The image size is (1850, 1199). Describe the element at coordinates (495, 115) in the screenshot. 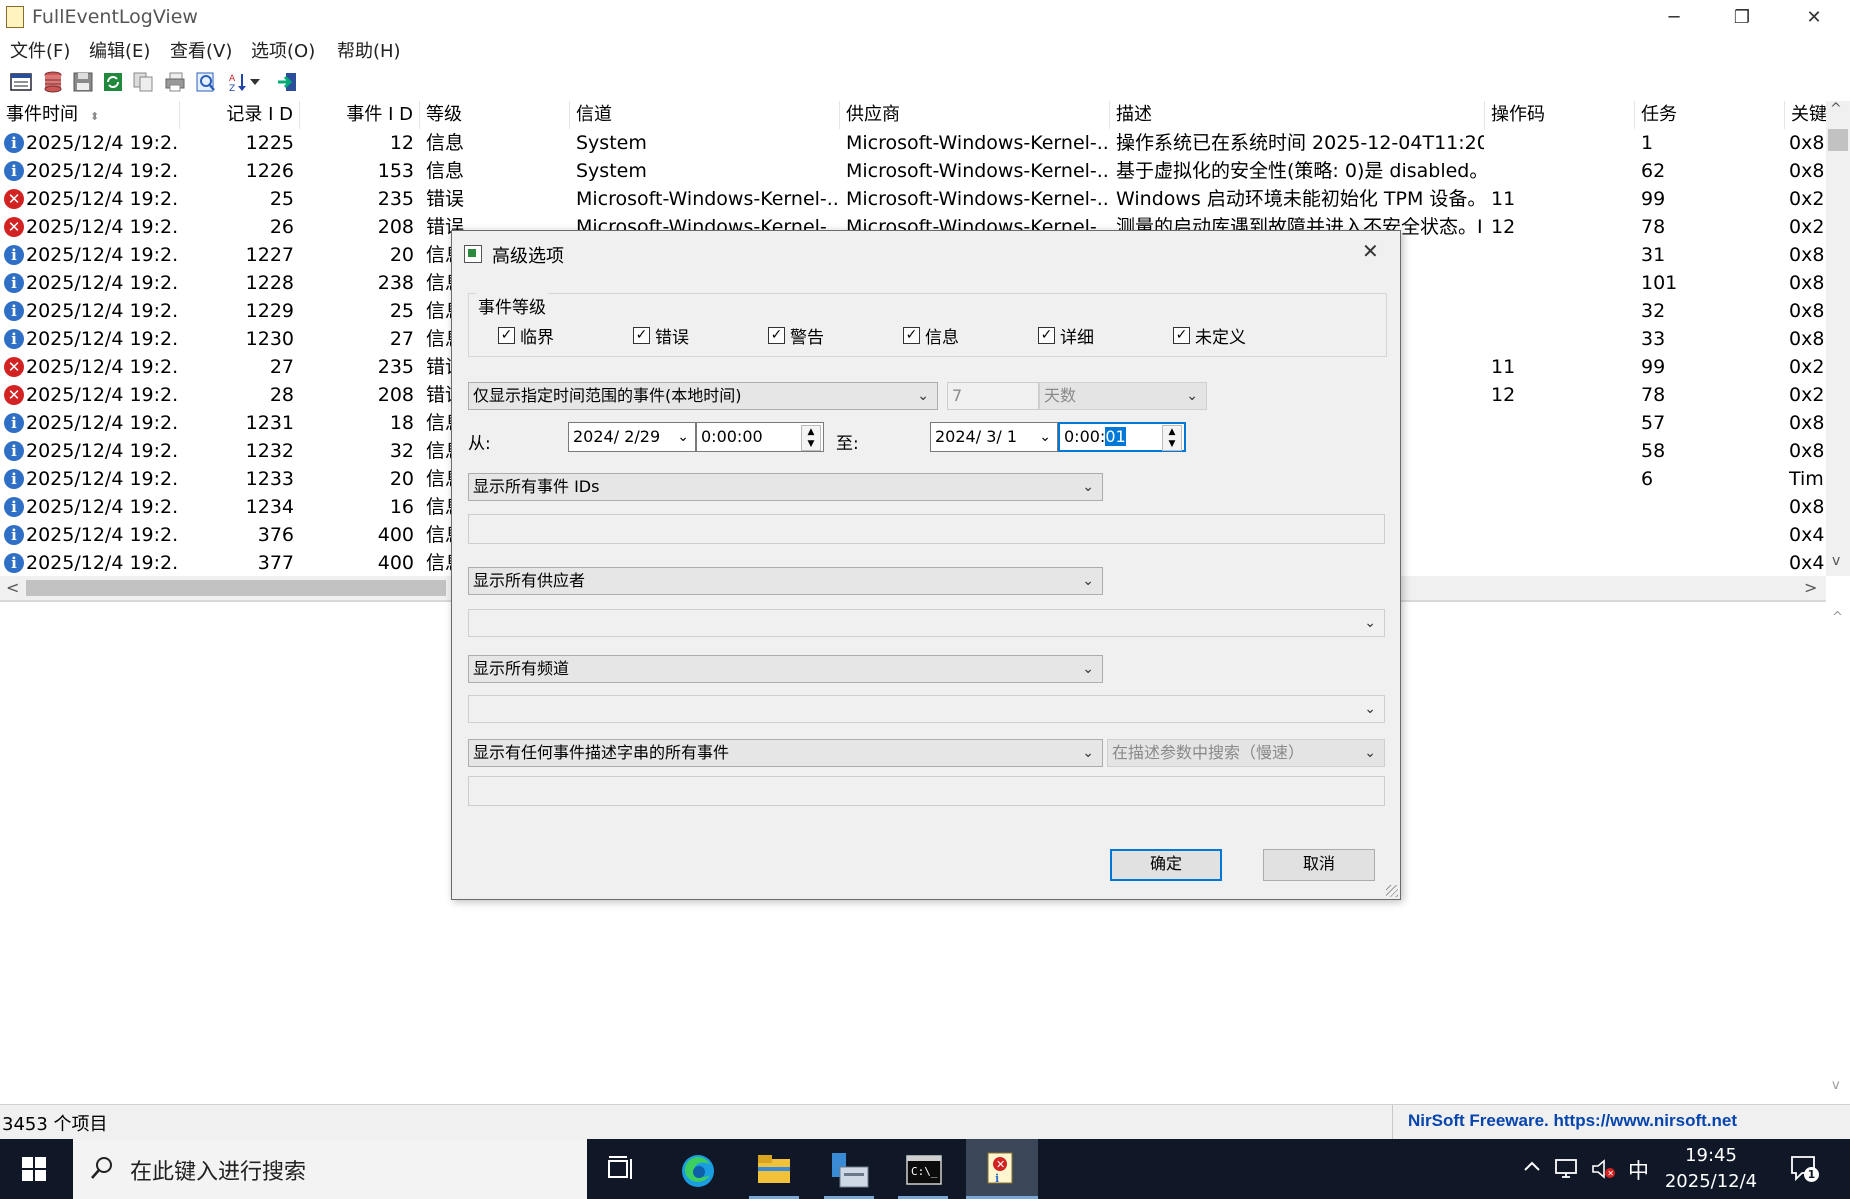

I see `column-header-level: 等级` at that location.